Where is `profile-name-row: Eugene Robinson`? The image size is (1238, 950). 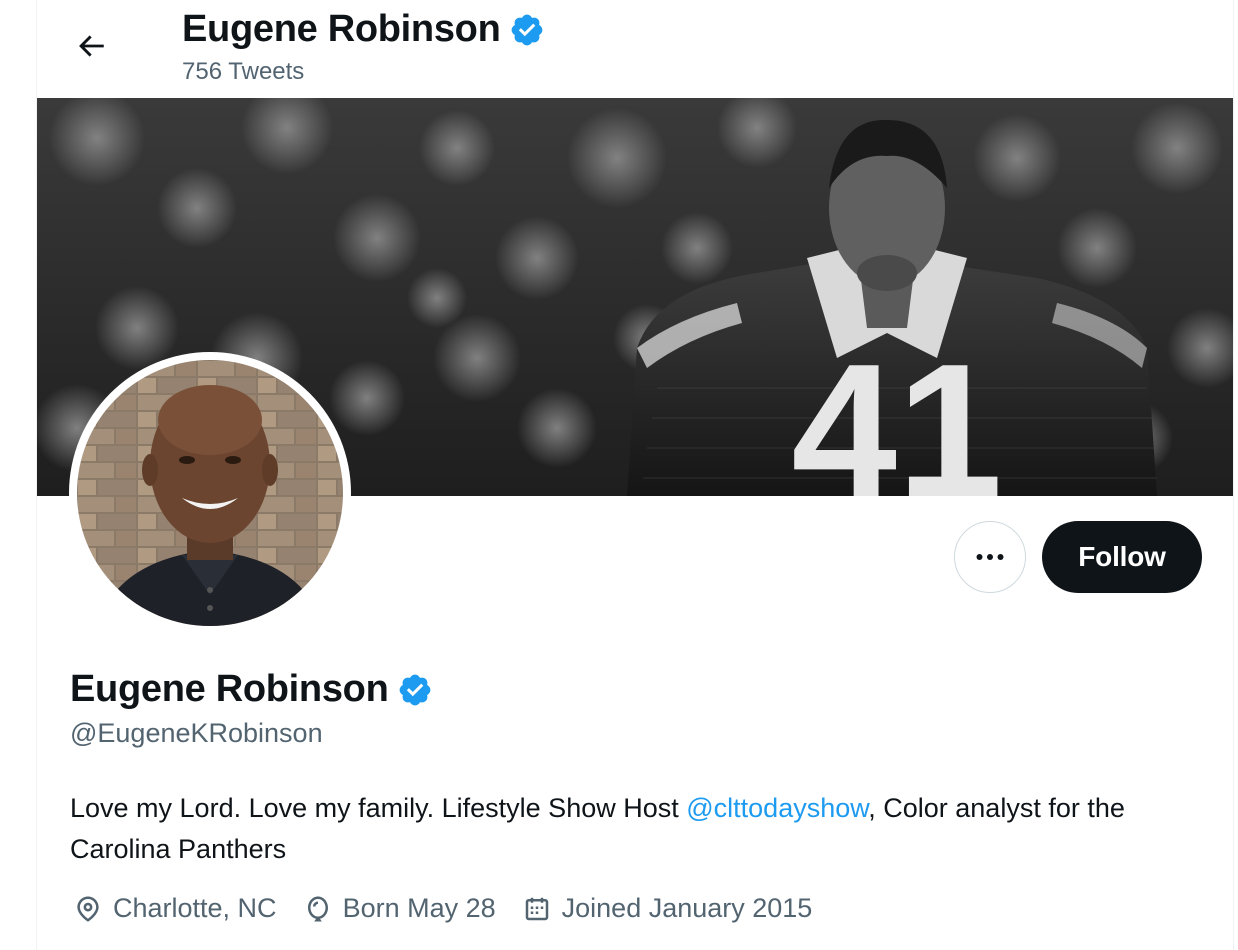
profile-name-row: Eugene Robinson is located at coordinates (251, 689).